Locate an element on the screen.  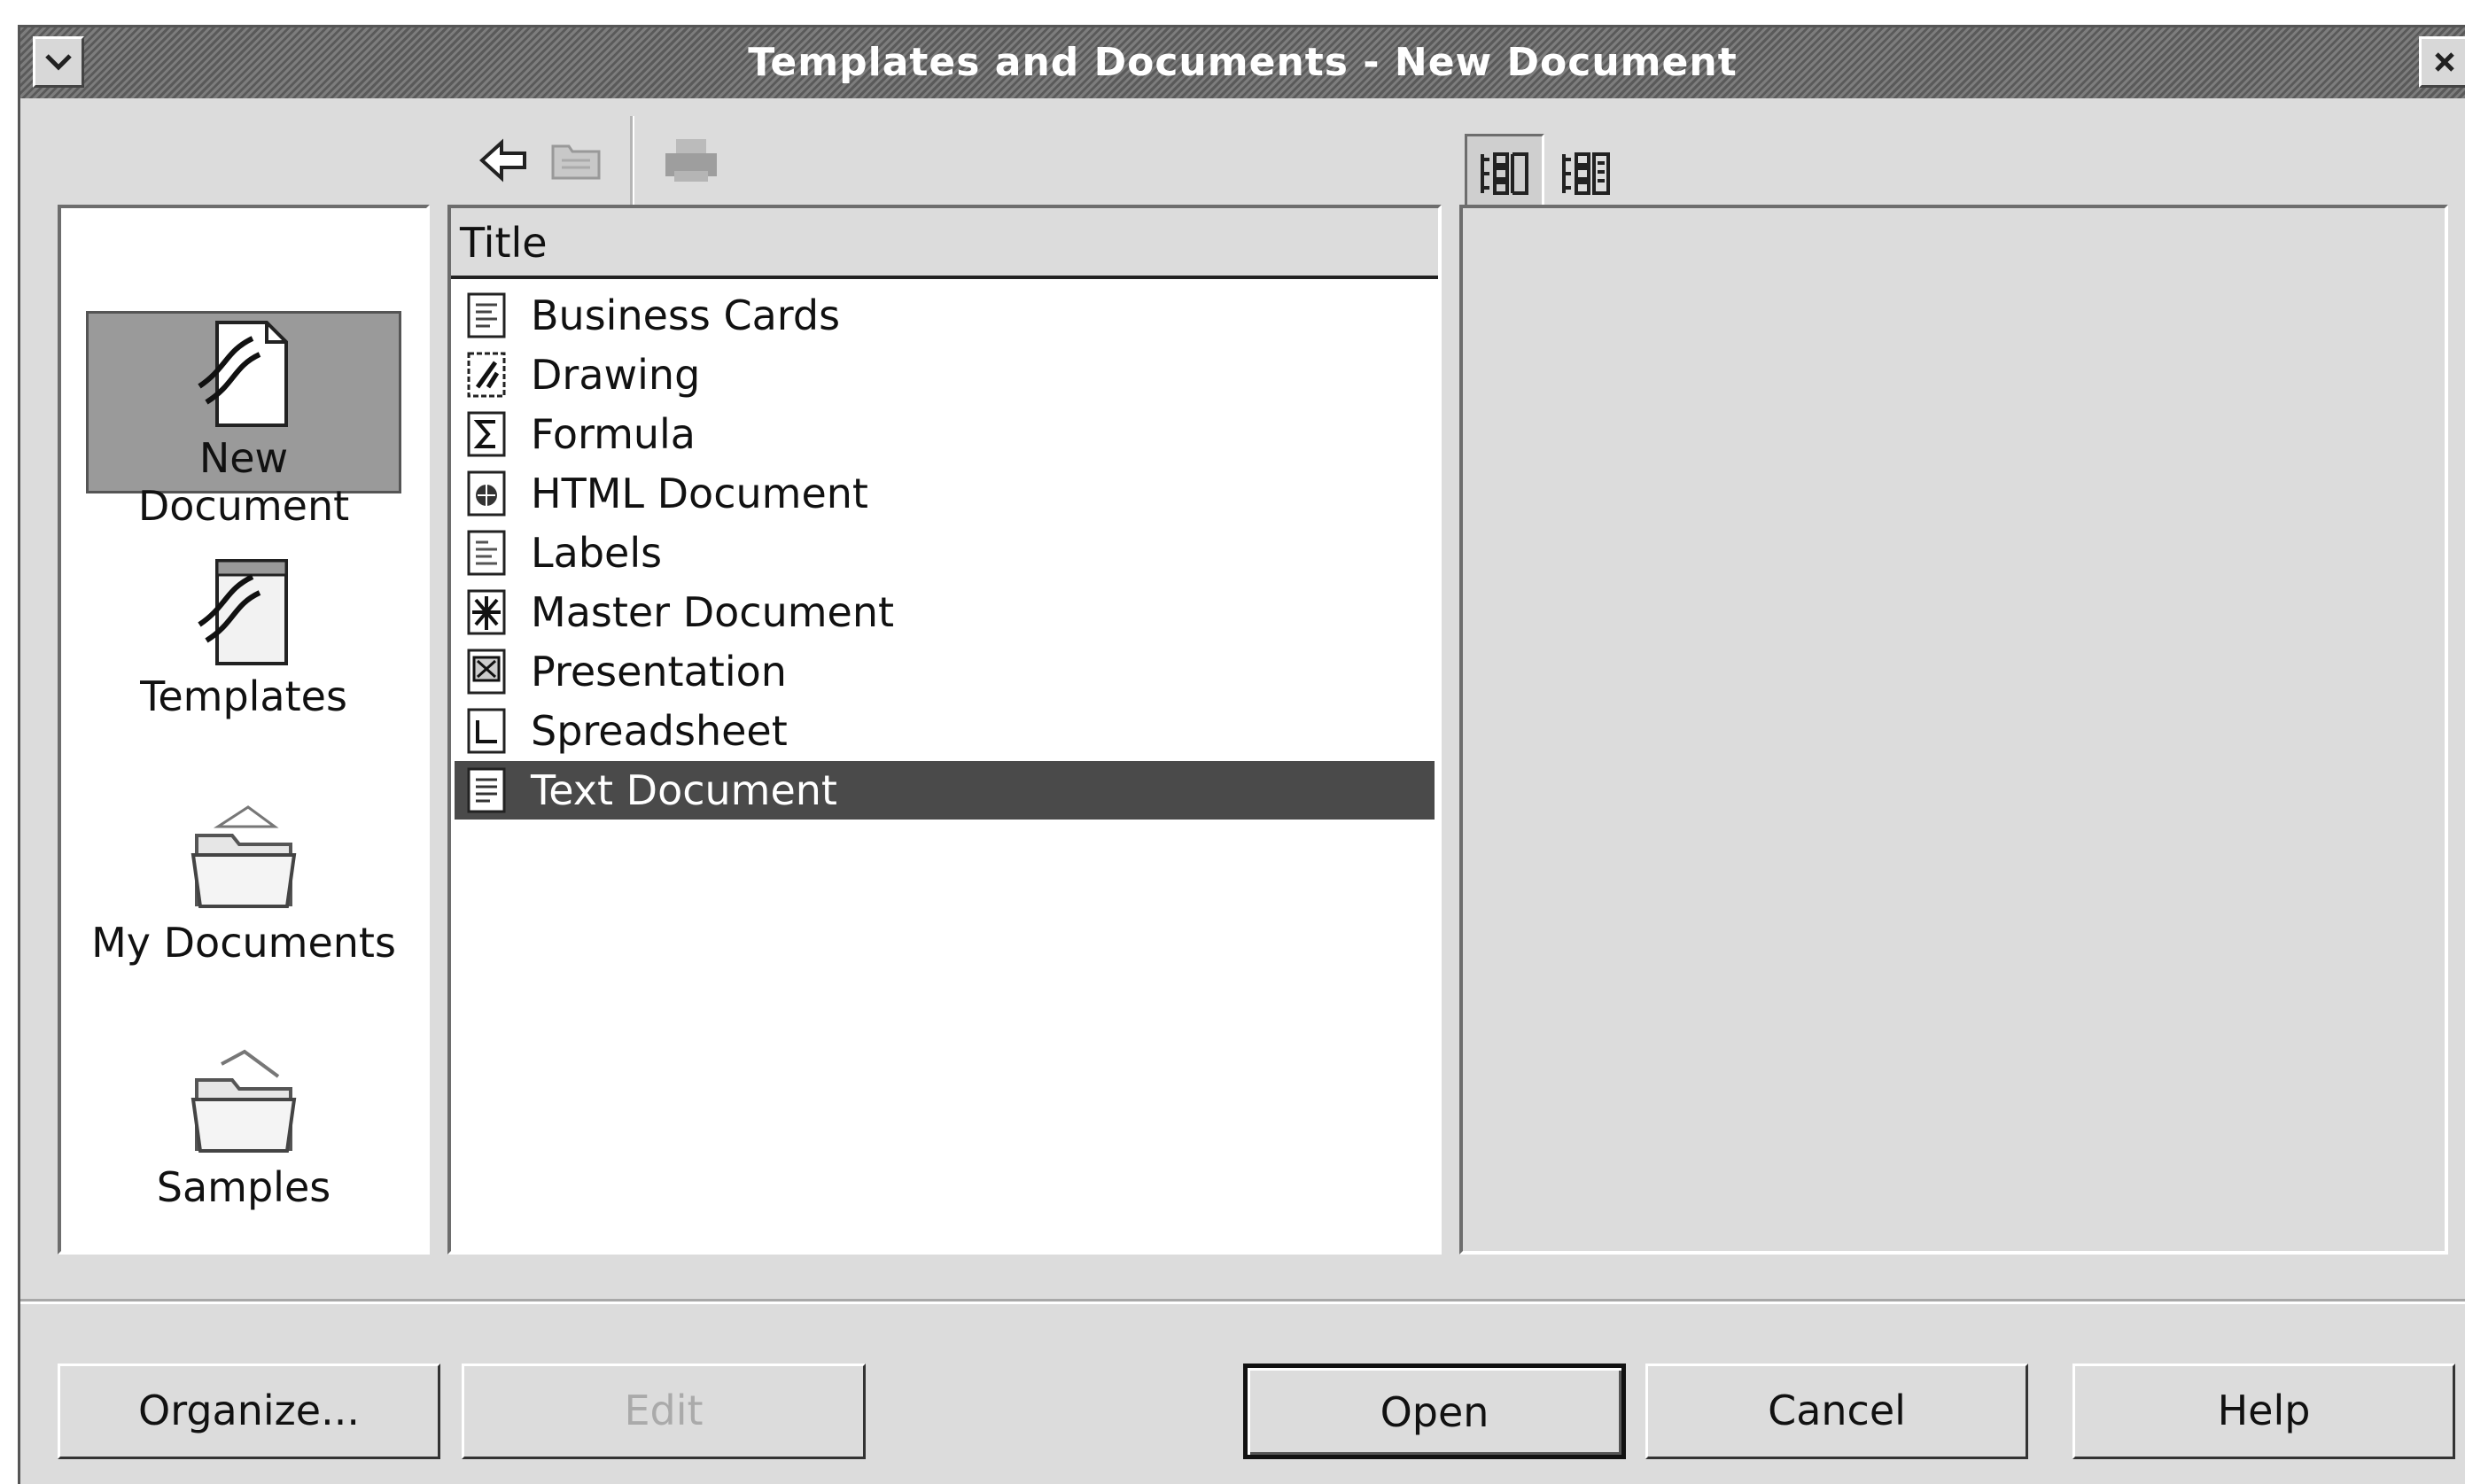
category-label: My Documents is located at coordinates (243, 943).